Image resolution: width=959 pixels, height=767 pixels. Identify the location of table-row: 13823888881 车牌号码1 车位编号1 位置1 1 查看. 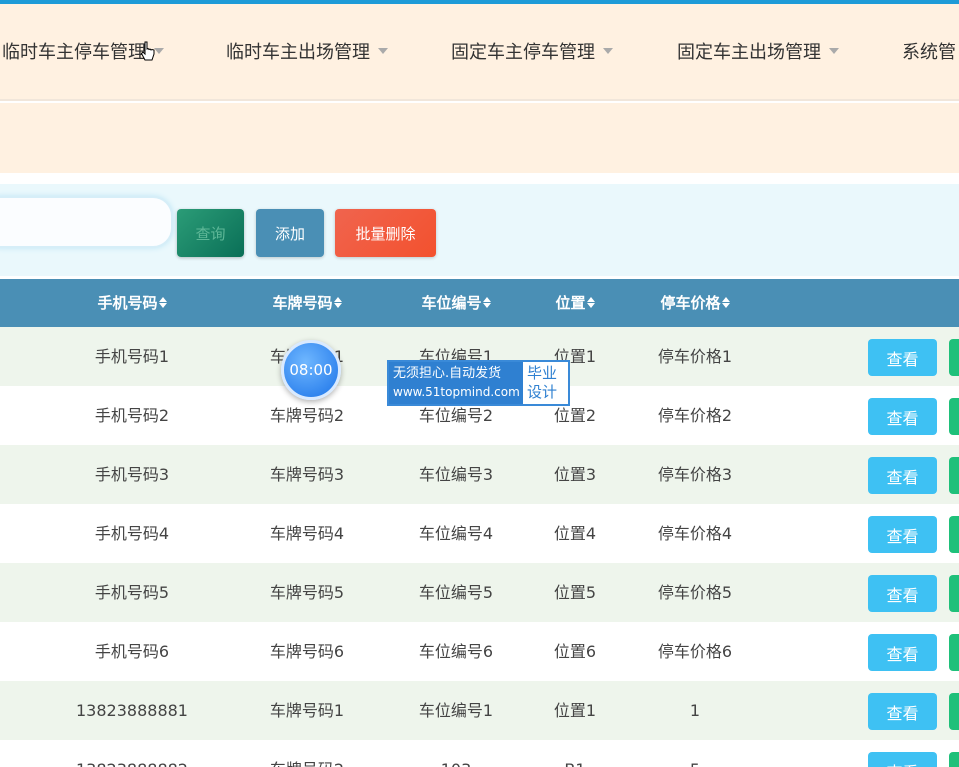
(479, 710).